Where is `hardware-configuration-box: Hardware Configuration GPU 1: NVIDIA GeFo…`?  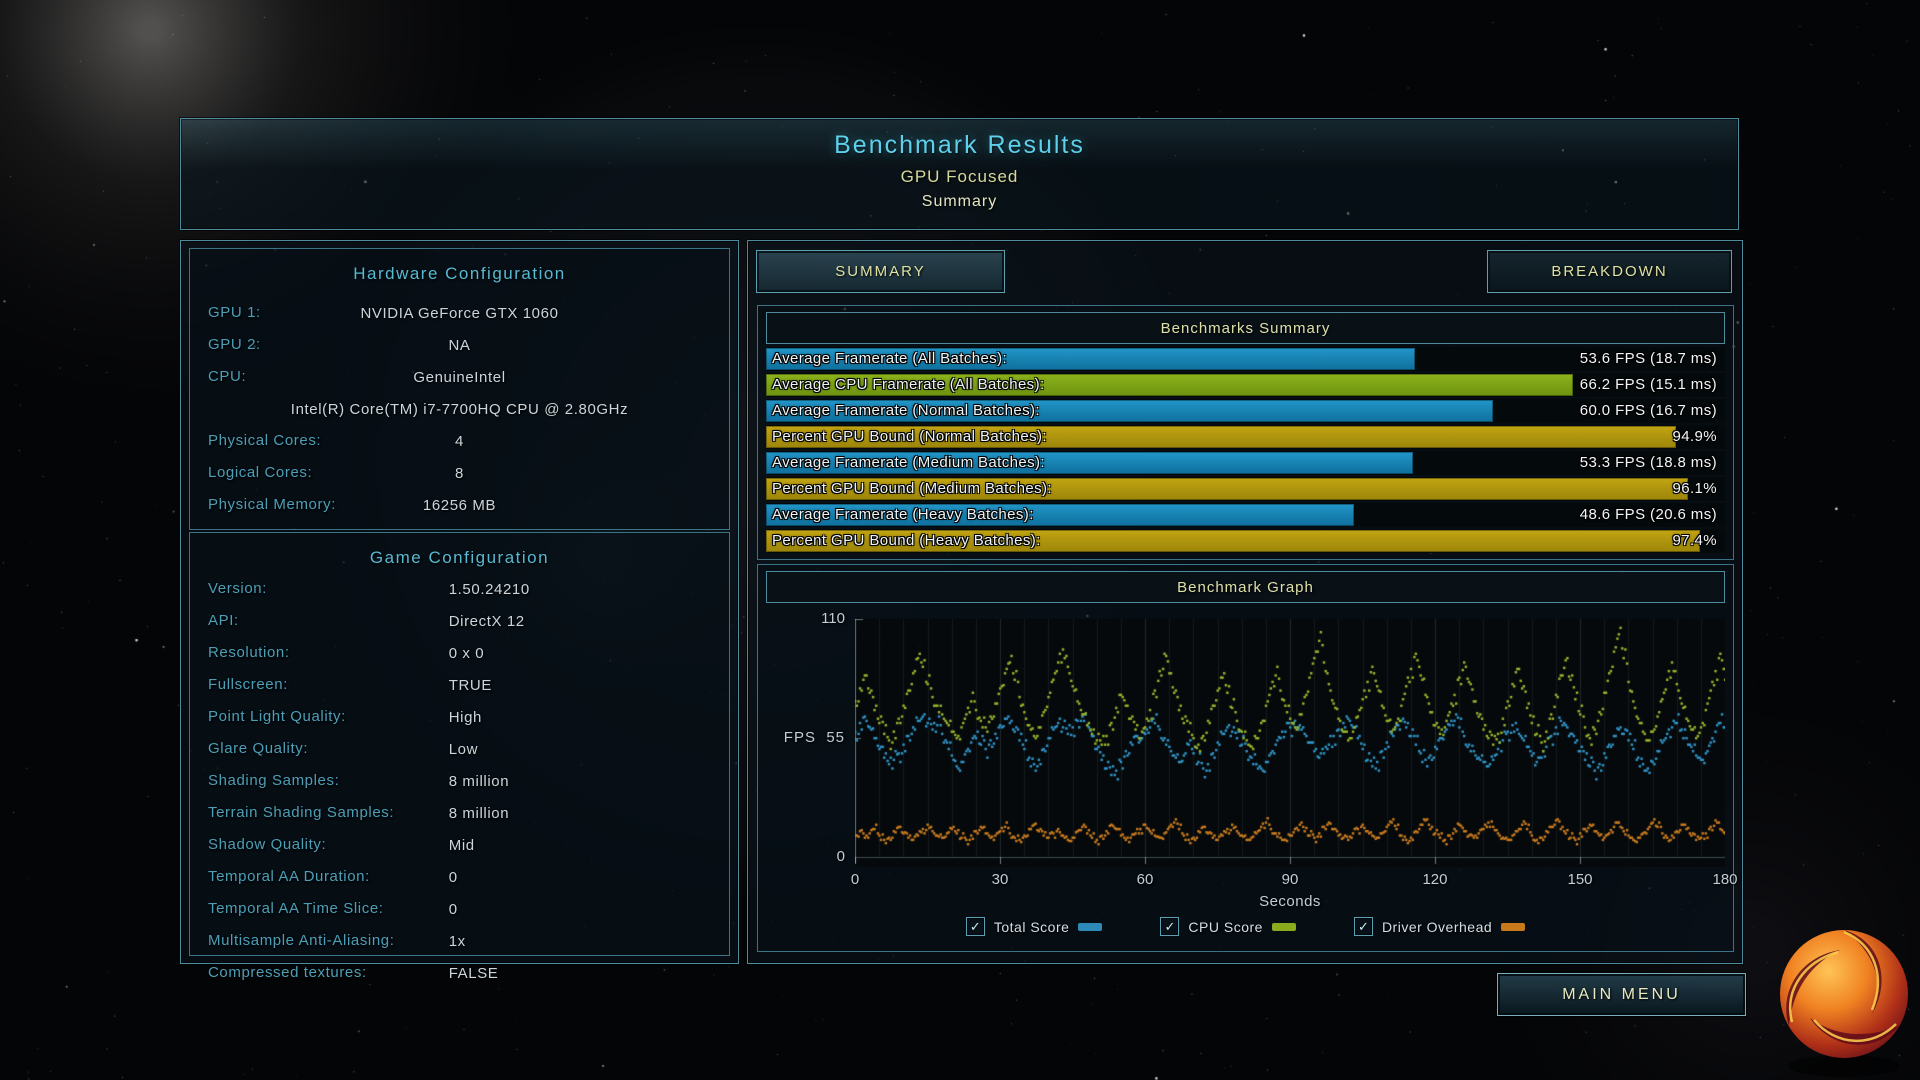 hardware-configuration-box: Hardware Configuration GPU 1: NVIDIA GeFo… is located at coordinates (459, 389).